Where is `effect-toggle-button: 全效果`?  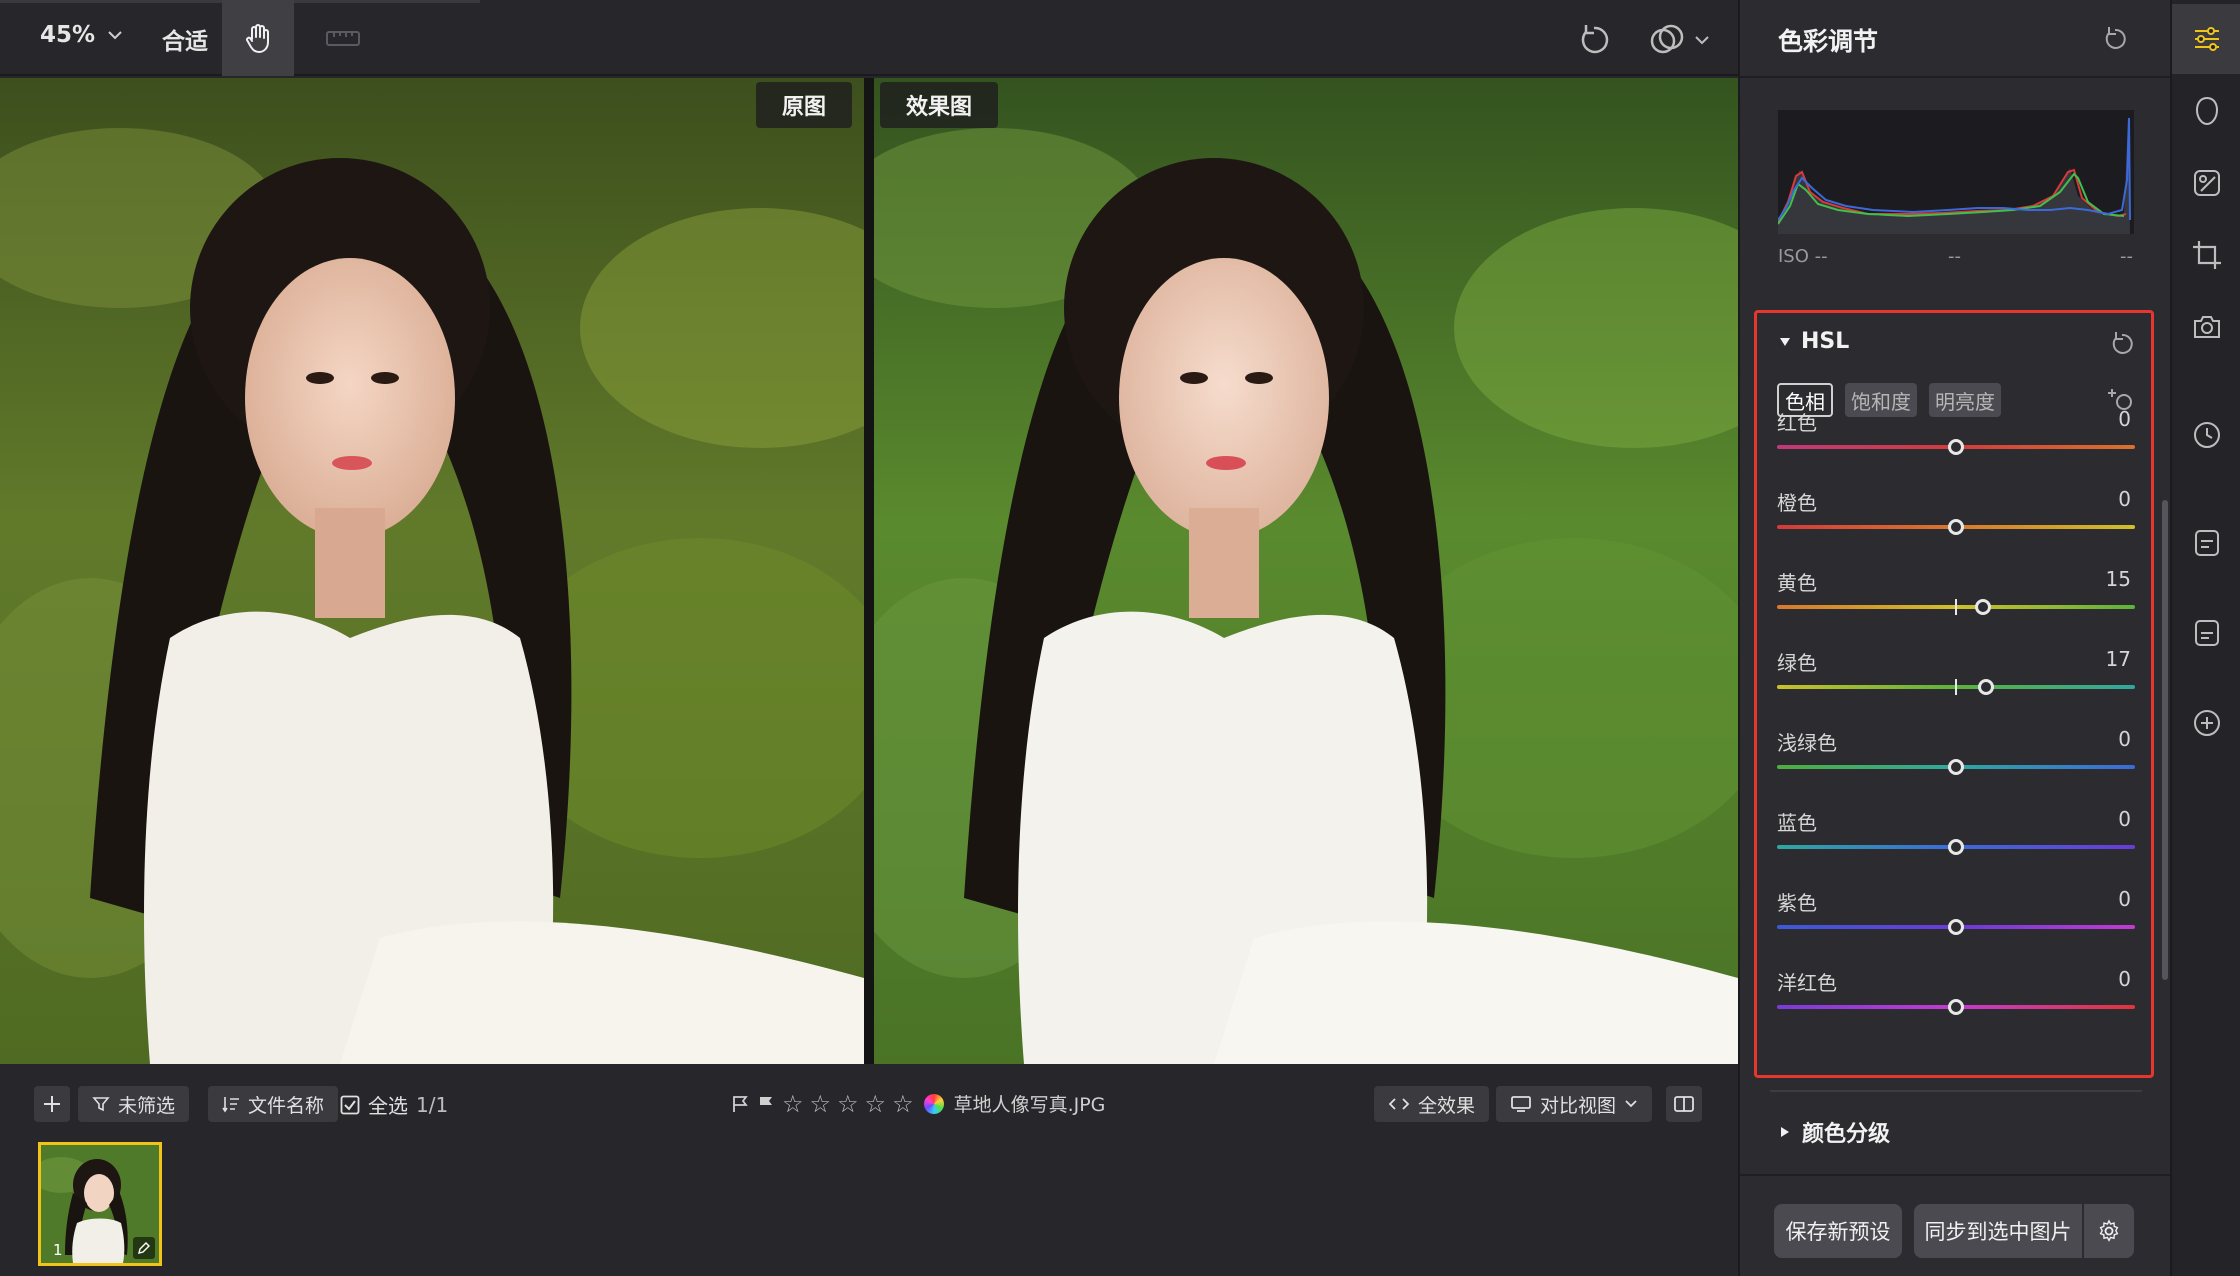 effect-toggle-button: 全效果 is located at coordinates (1432, 1104).